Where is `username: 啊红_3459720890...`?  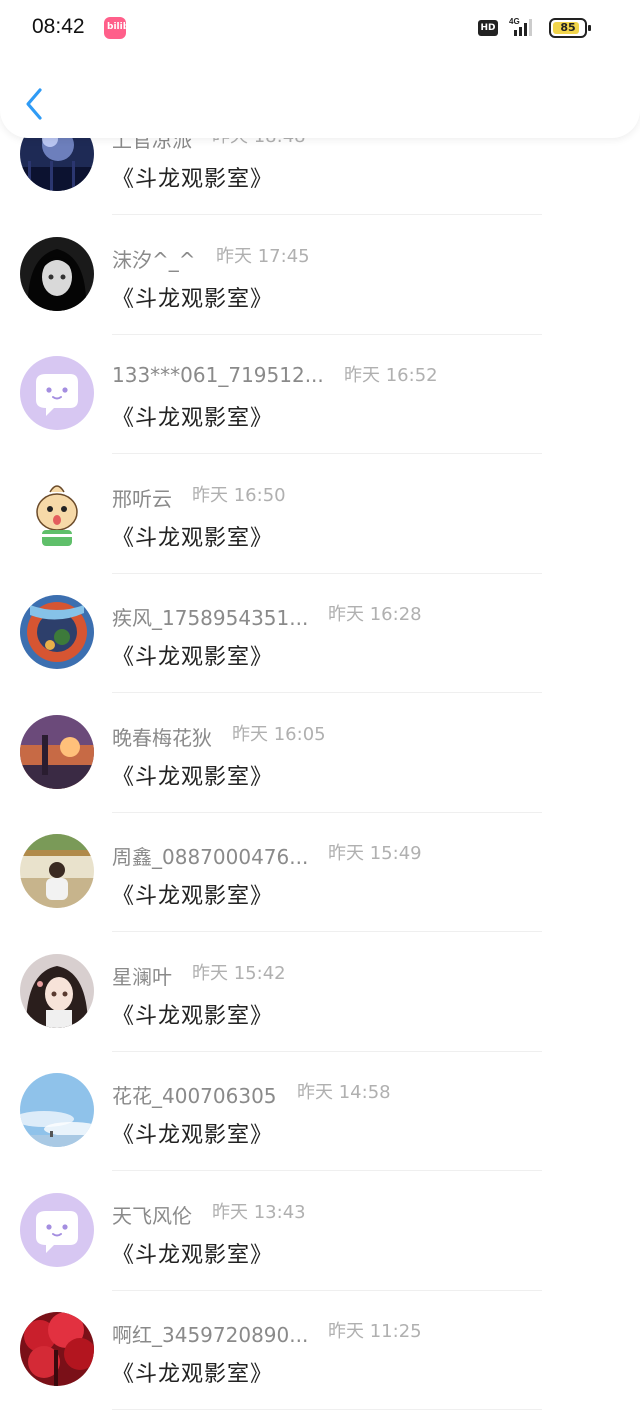 username: 啊红_3459720890... is located at coordinates (210, 1333).